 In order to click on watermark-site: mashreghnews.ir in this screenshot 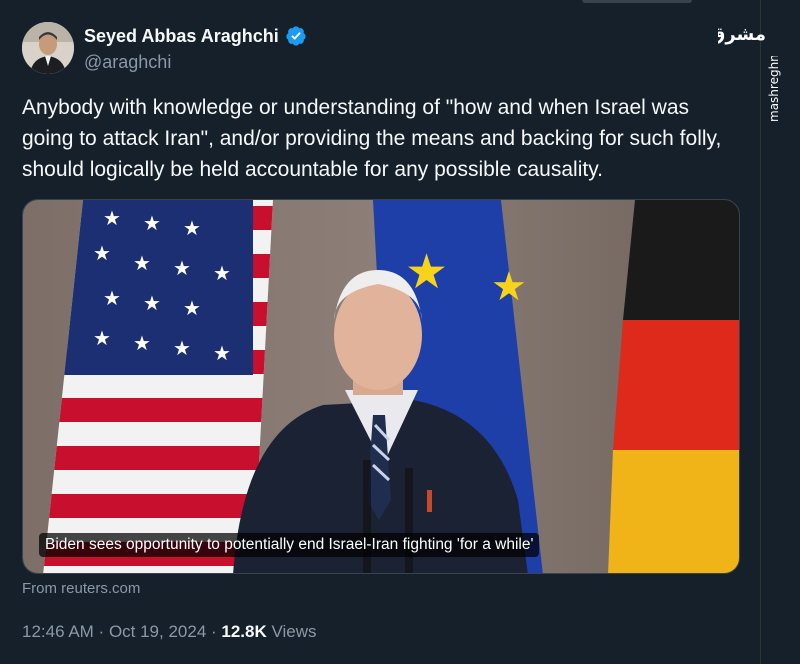, I will do `click(774, 89)`.